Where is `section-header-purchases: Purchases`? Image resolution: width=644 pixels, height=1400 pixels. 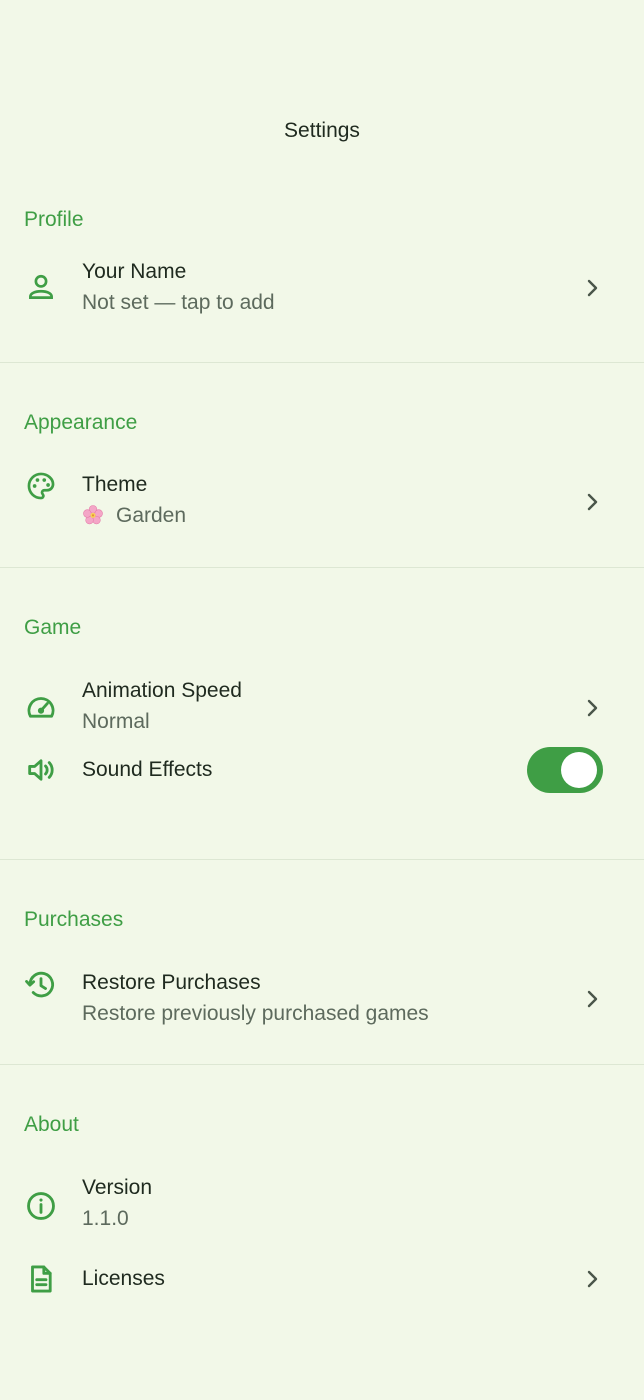
section-header-purchases: Purchases is located at coordinates (322, 900).